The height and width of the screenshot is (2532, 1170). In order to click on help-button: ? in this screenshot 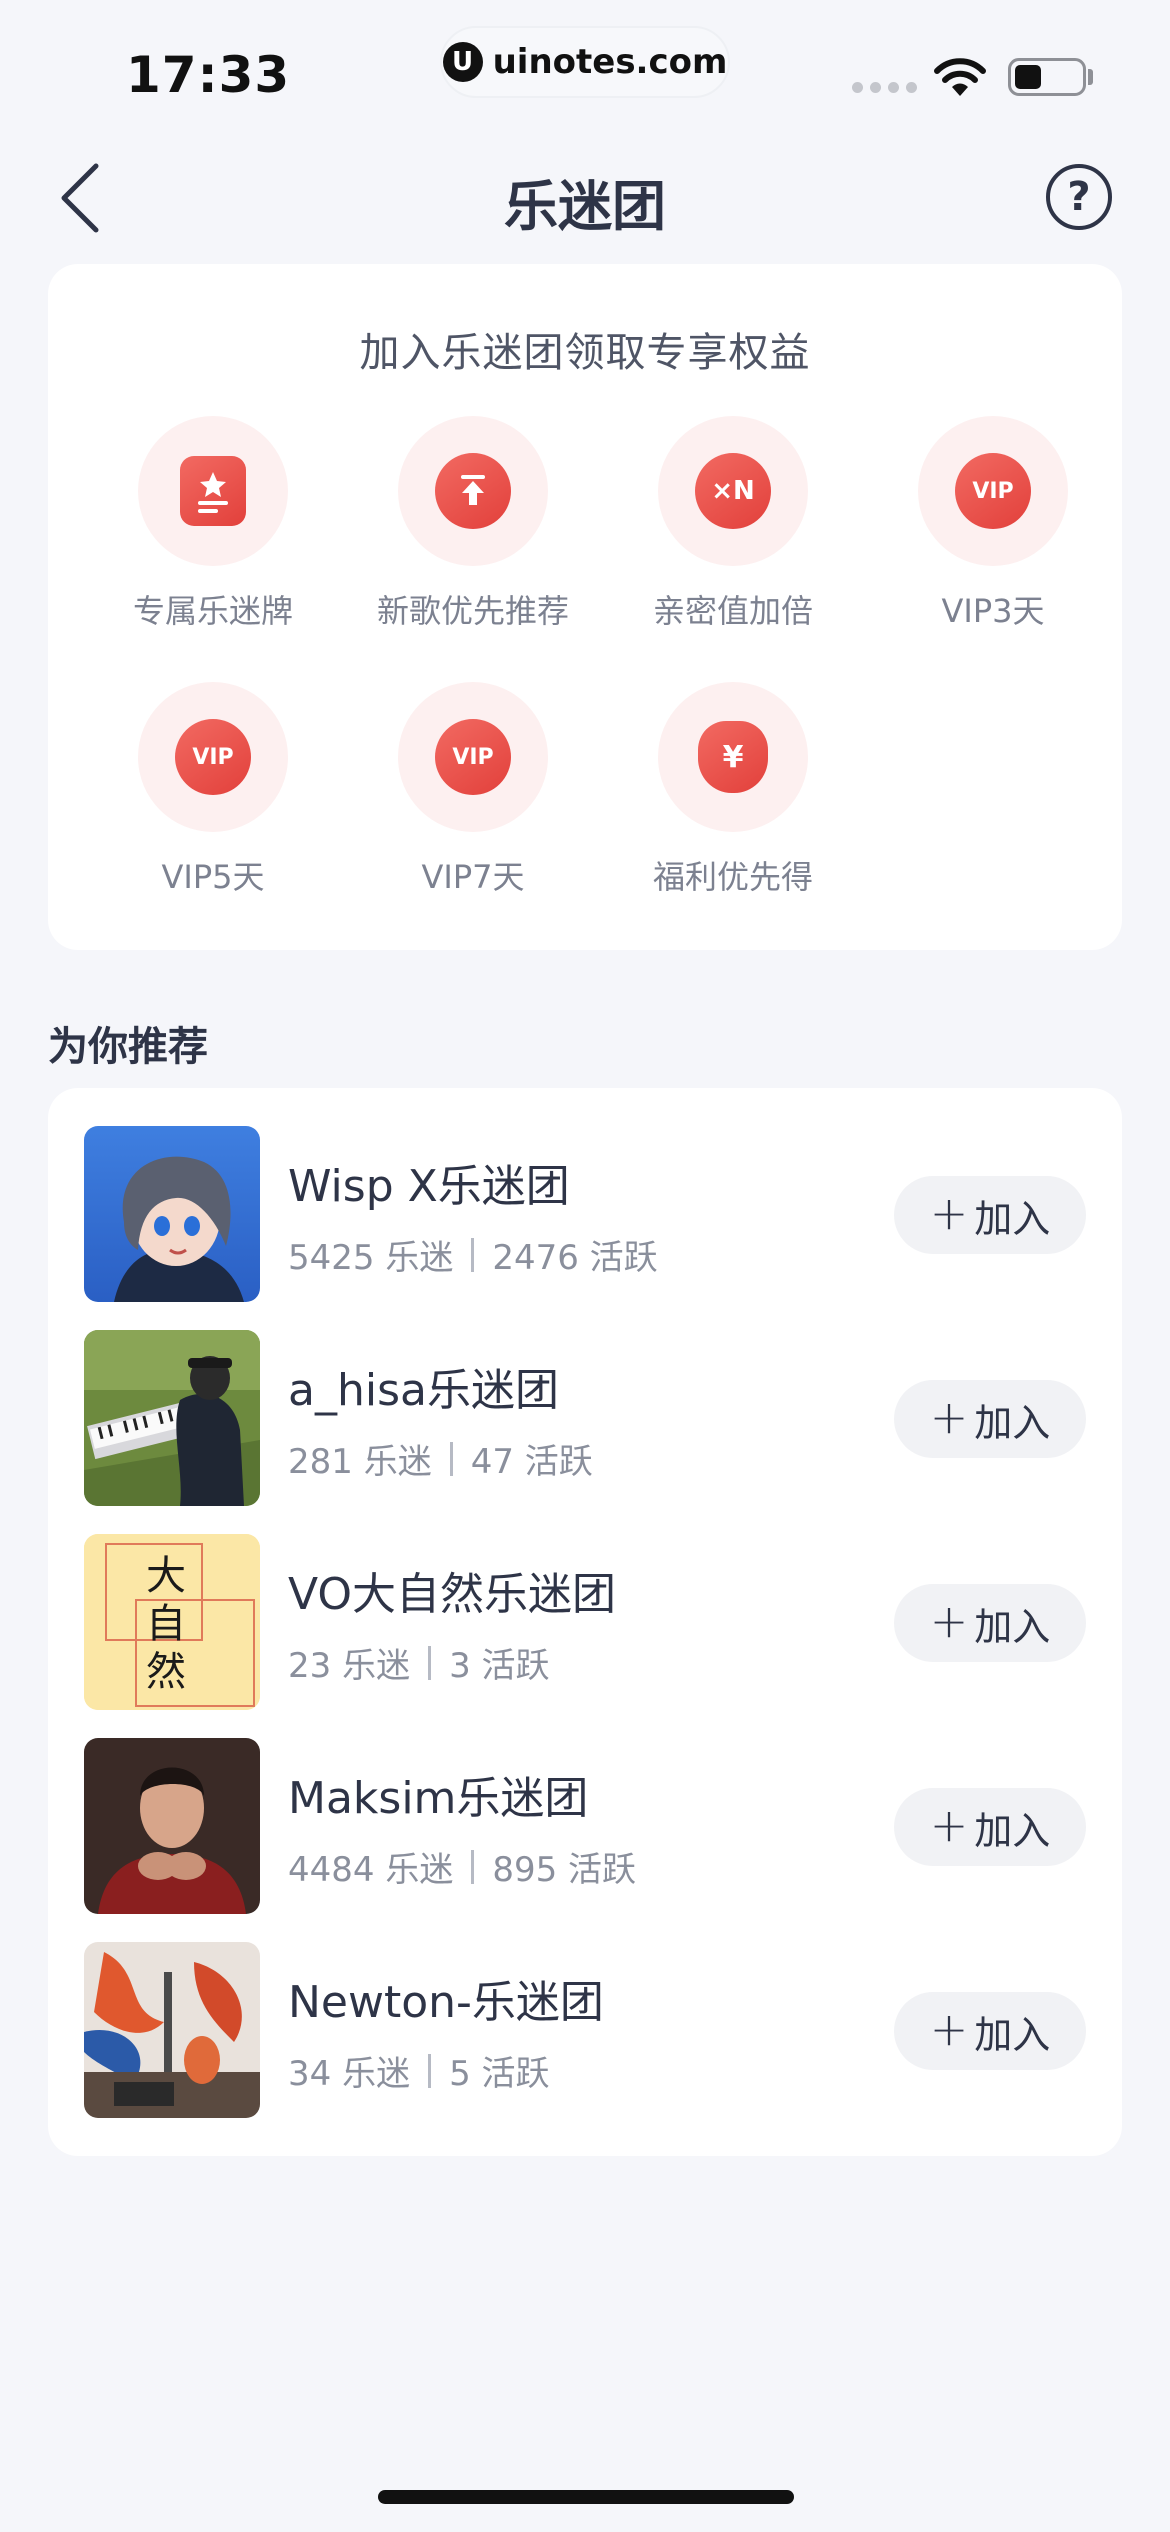, I will do `click(1079, 197)`.